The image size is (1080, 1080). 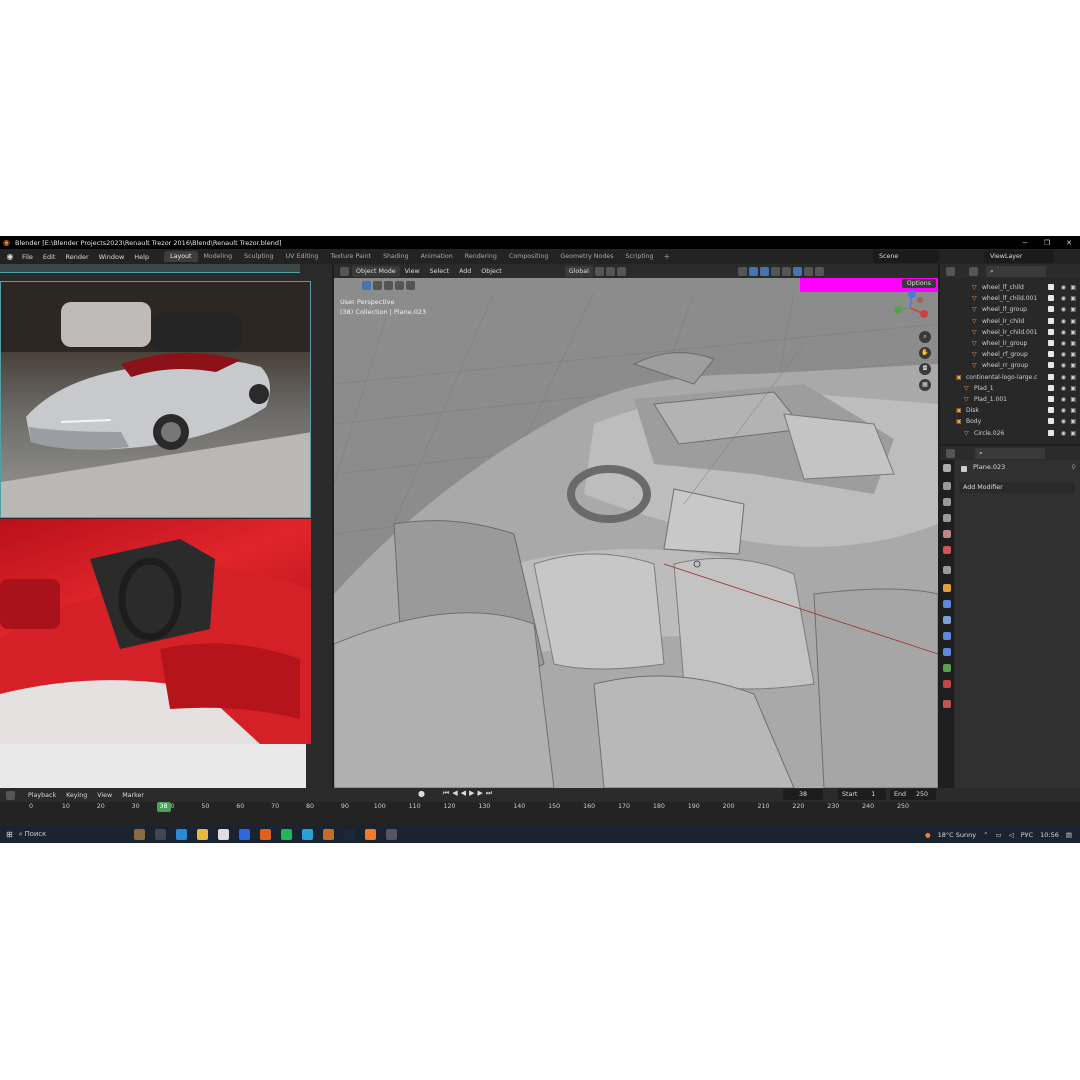 What do you see at coordinates (377, 285) in the screenshot?
I see `select-extend-icon` at bounding box center [377, 285].